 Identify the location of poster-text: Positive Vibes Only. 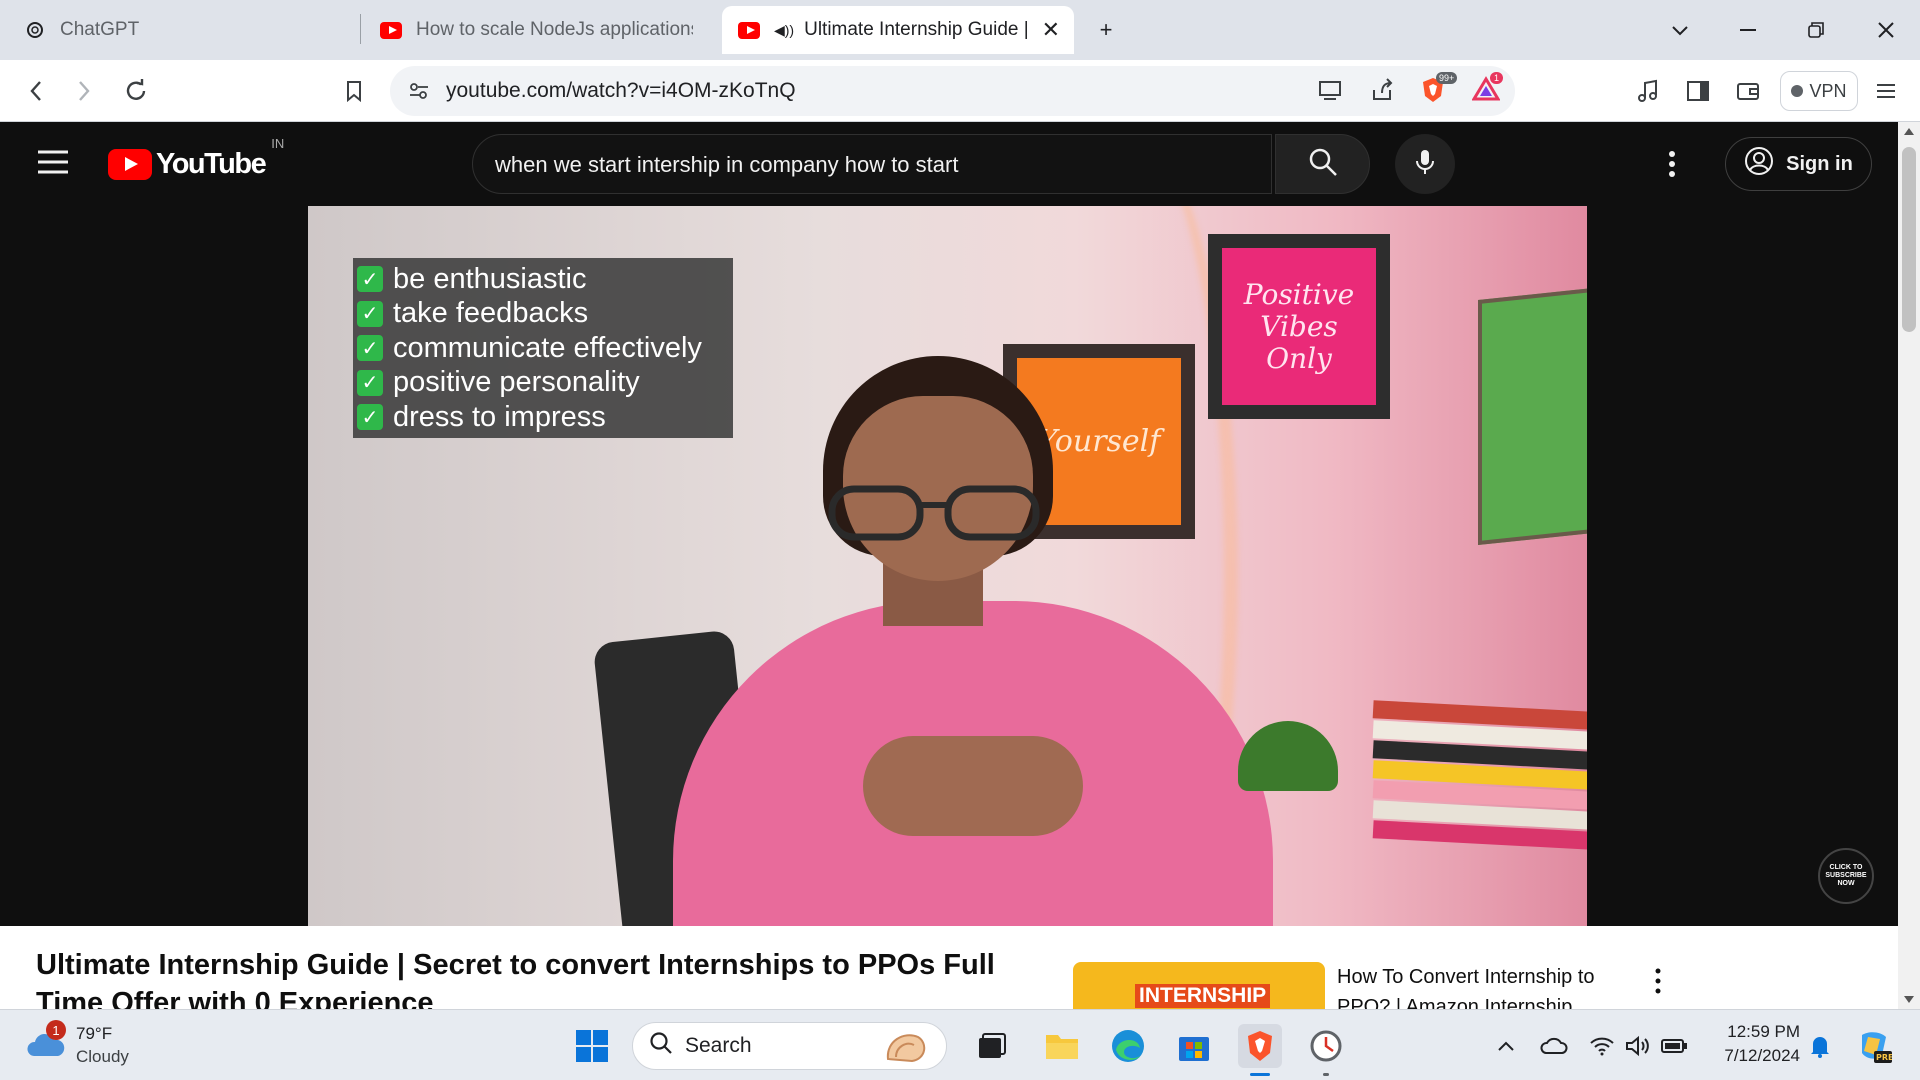
(1299, 326).